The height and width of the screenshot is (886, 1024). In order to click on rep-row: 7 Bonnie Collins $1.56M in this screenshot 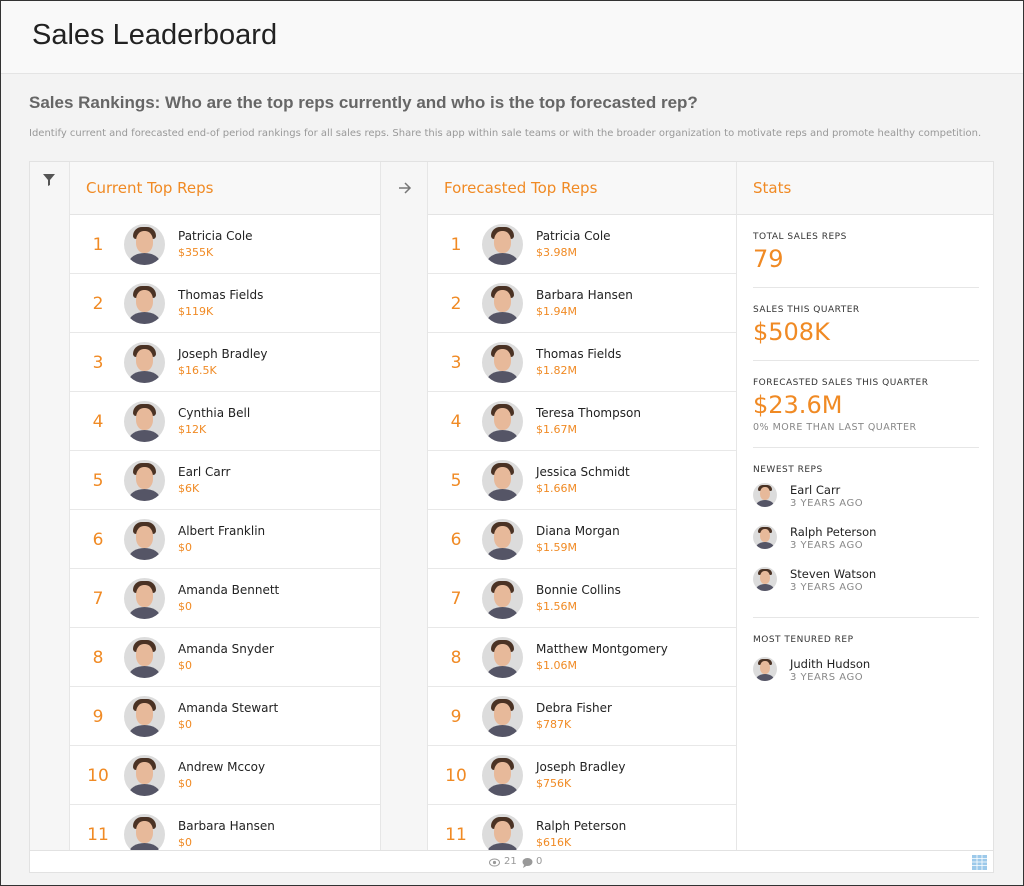, I will do `click(582, 598)`.